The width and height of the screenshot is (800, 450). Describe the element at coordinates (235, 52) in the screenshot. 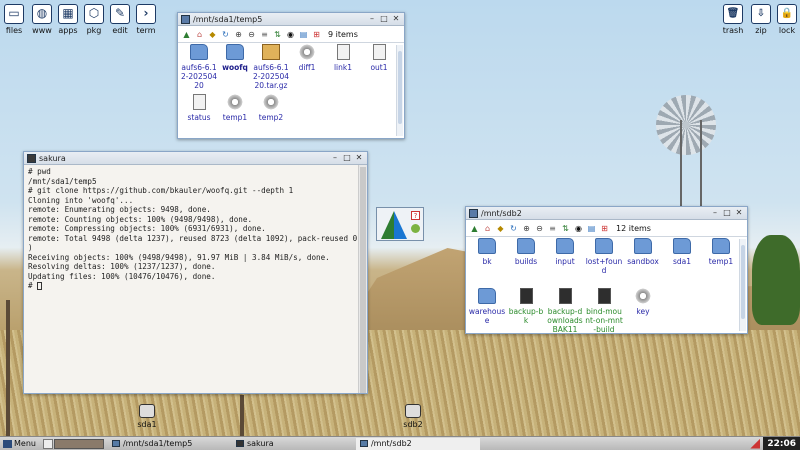

I see `folder-icon` at that location.